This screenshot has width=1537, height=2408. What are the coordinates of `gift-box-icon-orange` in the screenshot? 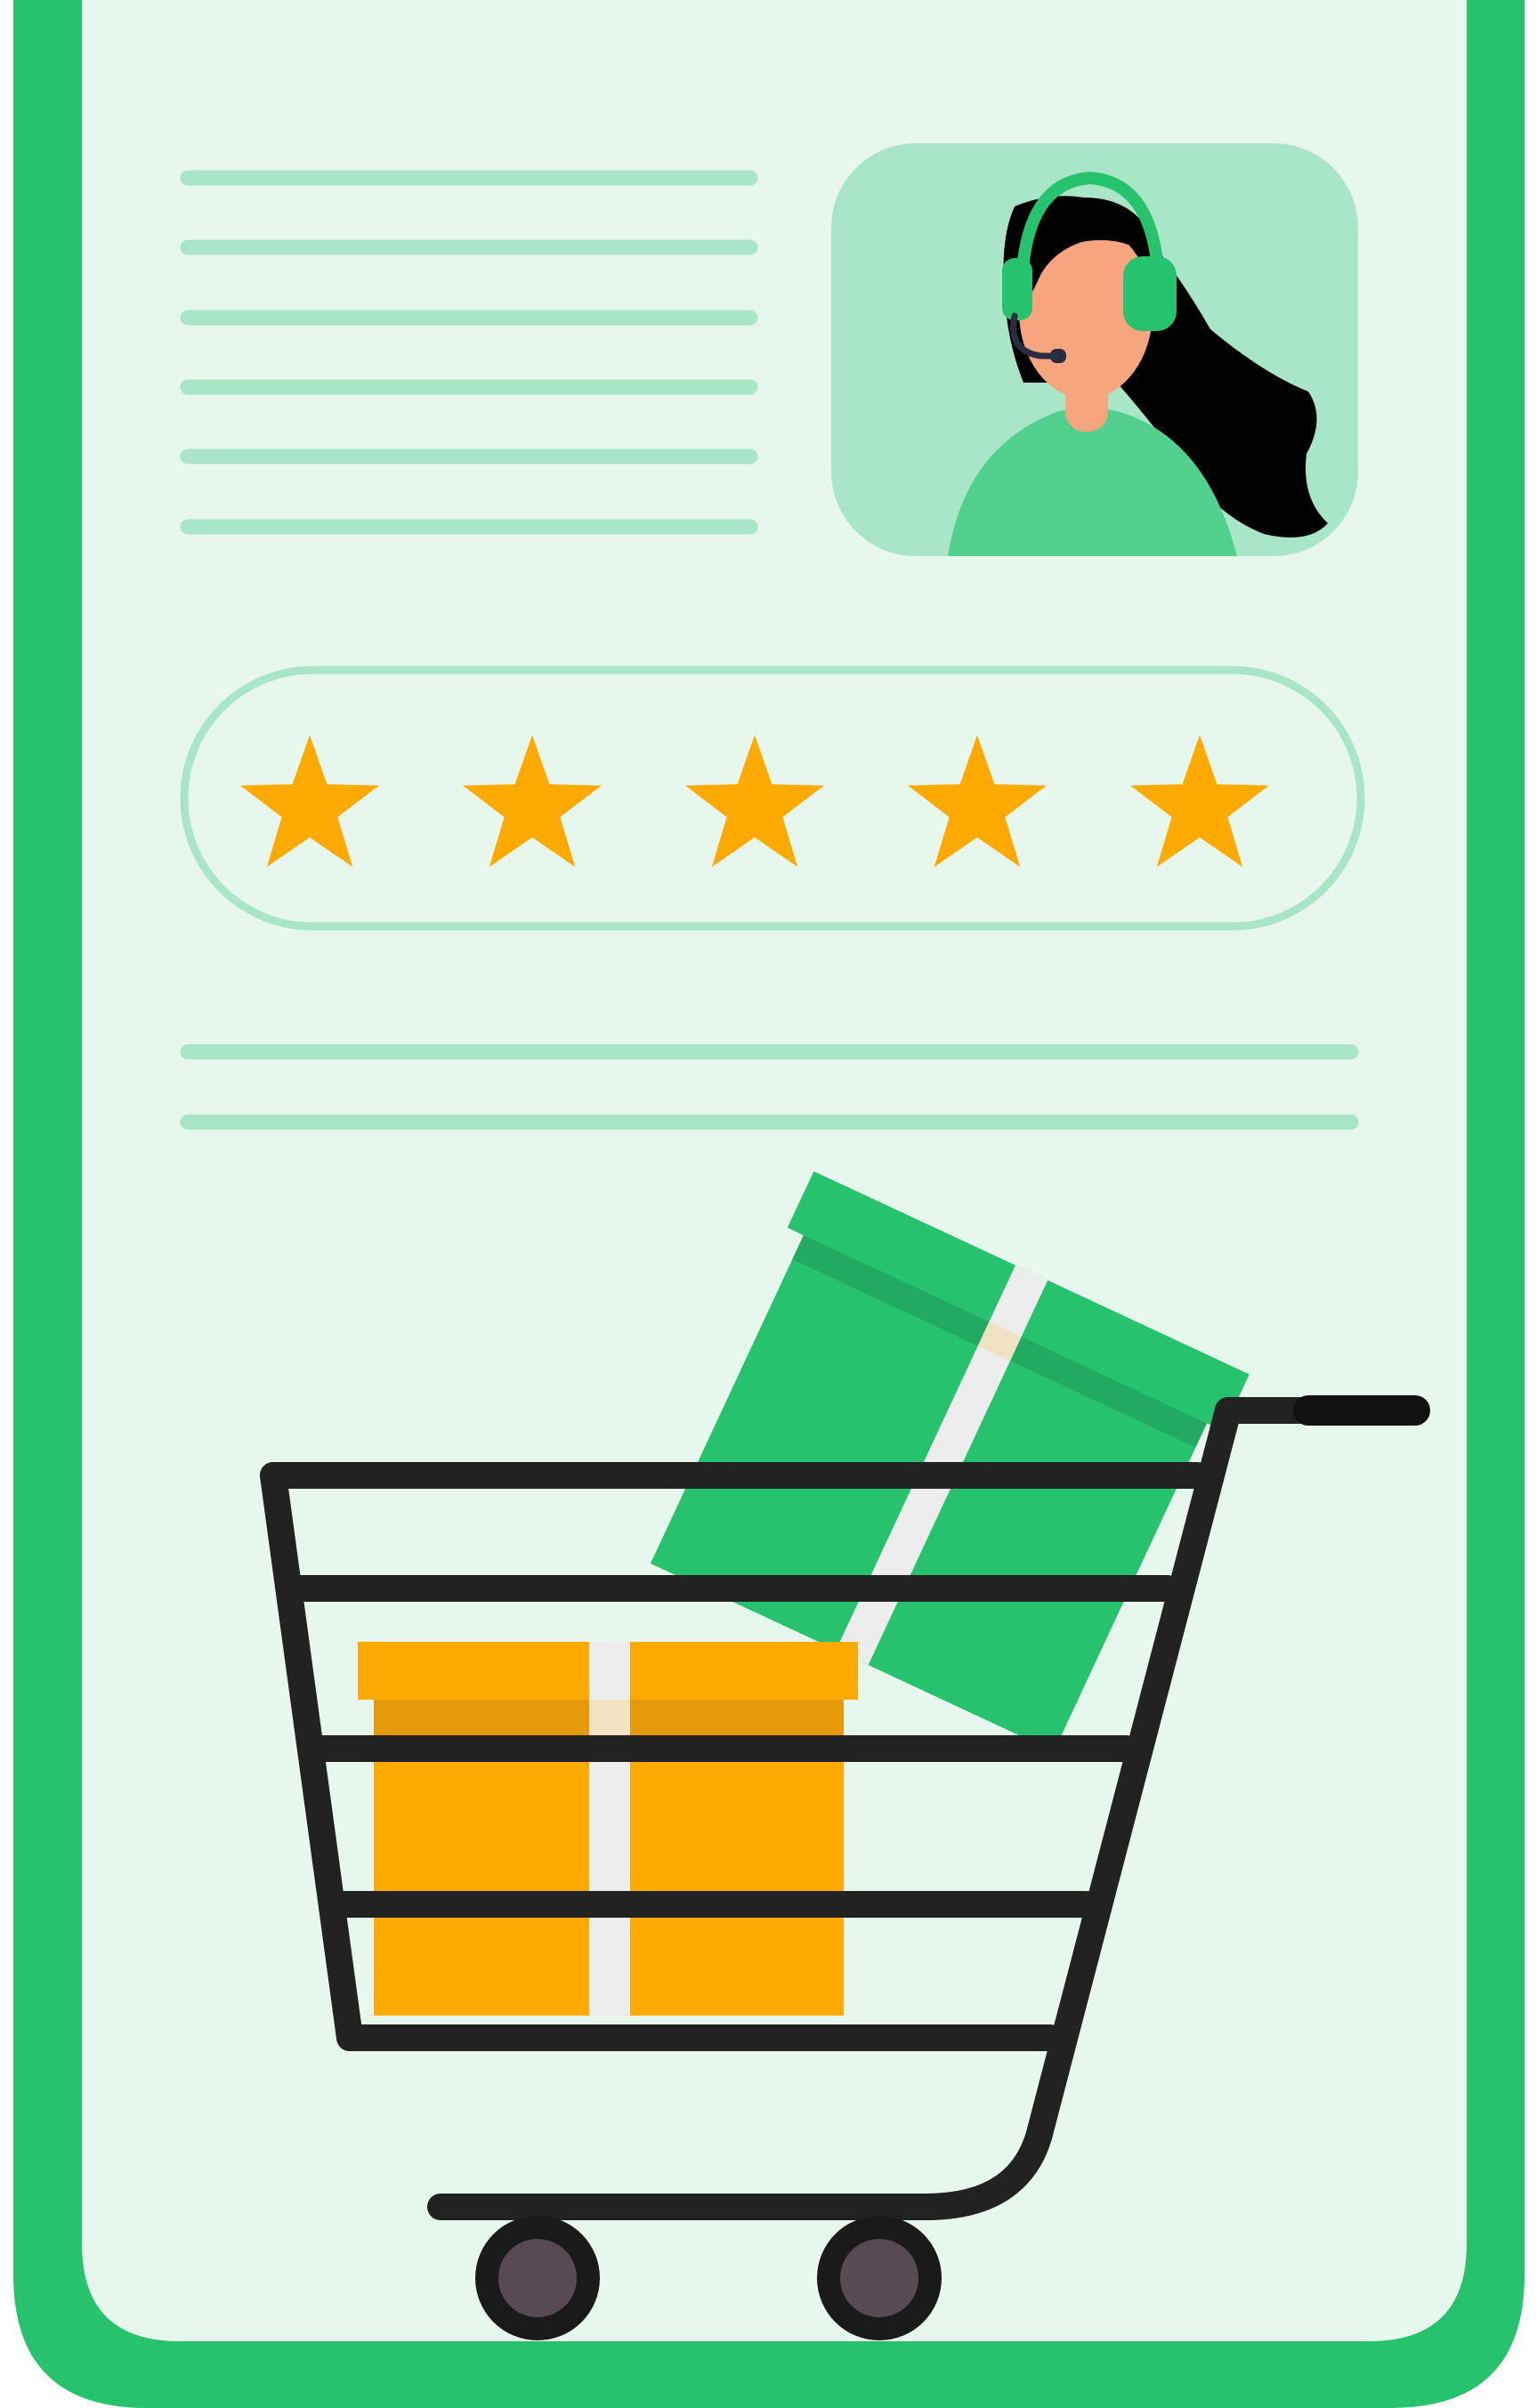 It's located at (608, 1829).